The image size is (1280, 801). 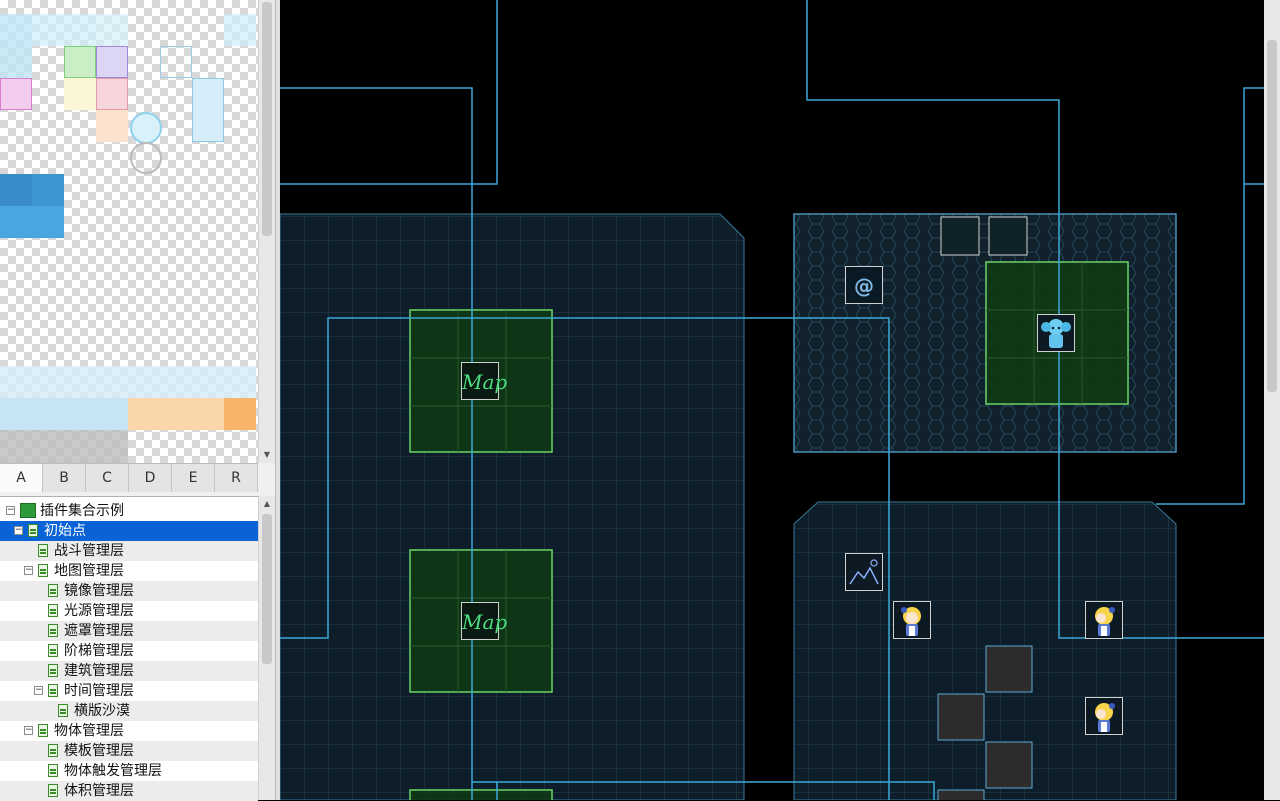 What do you see at coordinates (80, 94) in the screenshot?
I see `tile-yellow` at bounding box center [80, 94].